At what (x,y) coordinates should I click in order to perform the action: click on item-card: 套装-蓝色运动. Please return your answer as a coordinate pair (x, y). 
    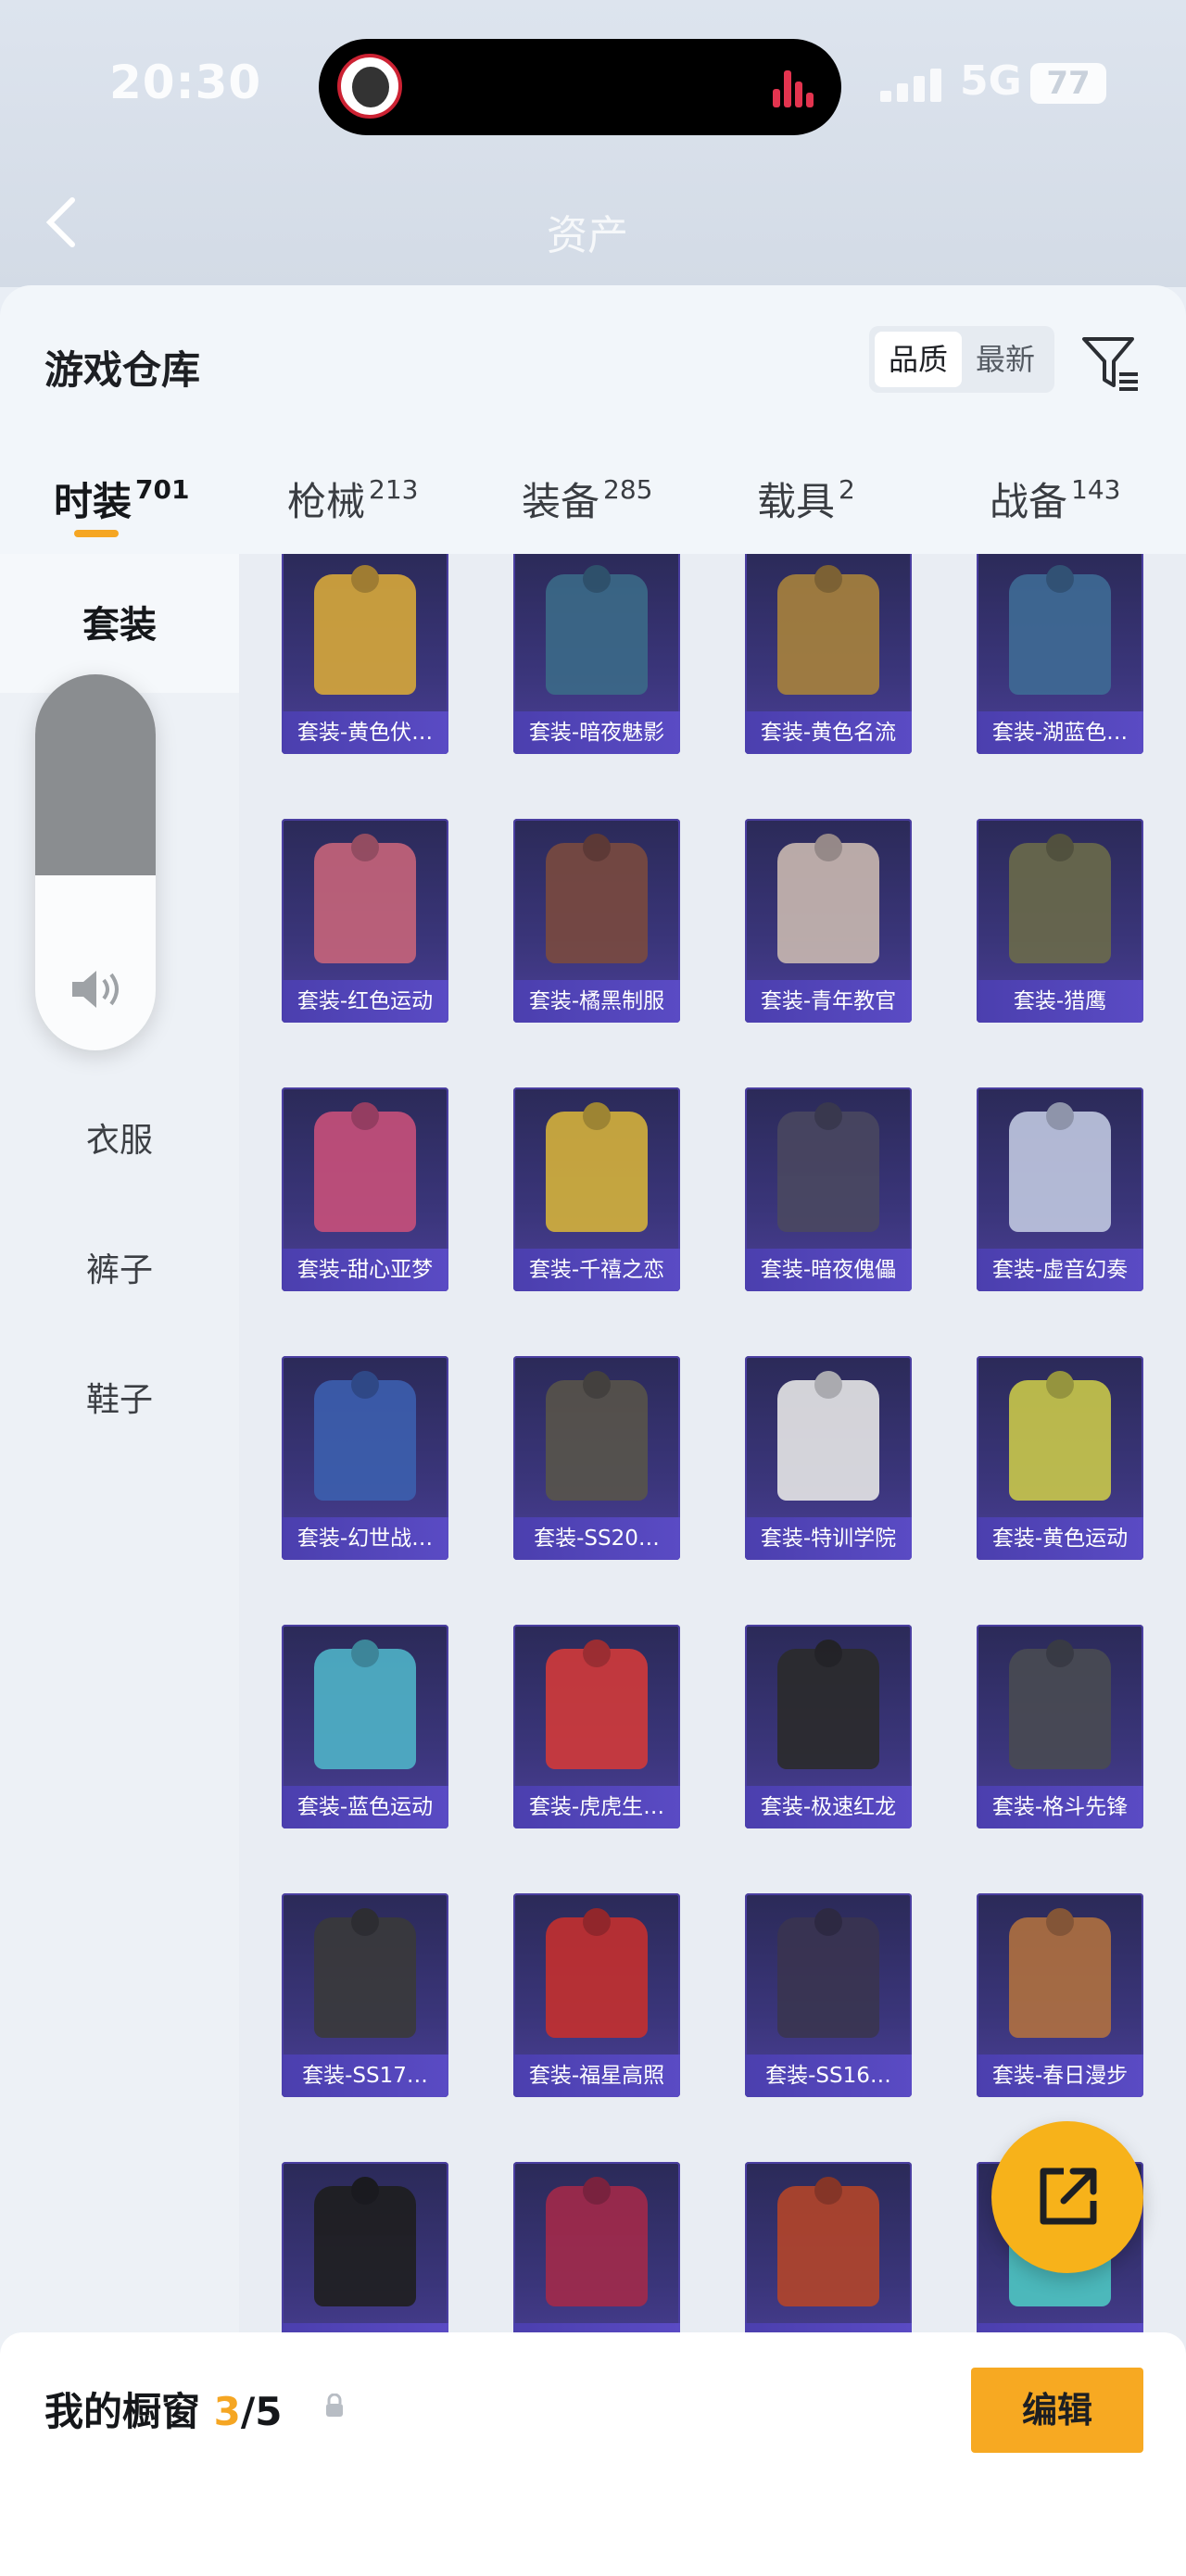
    Looking at the image, I should click on (365, 1726).